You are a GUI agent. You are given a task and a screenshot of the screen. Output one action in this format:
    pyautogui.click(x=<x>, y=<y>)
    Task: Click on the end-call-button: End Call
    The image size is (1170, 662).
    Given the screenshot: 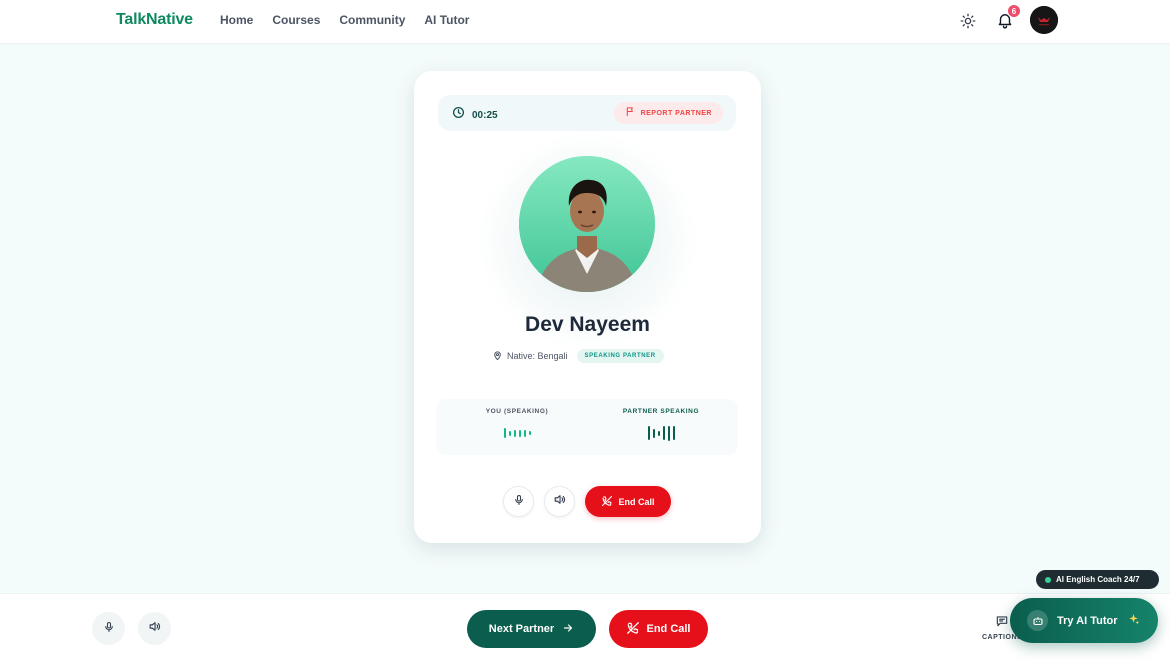 What is the action you would take?
    pyautogui.click(x=628, y=501)
    